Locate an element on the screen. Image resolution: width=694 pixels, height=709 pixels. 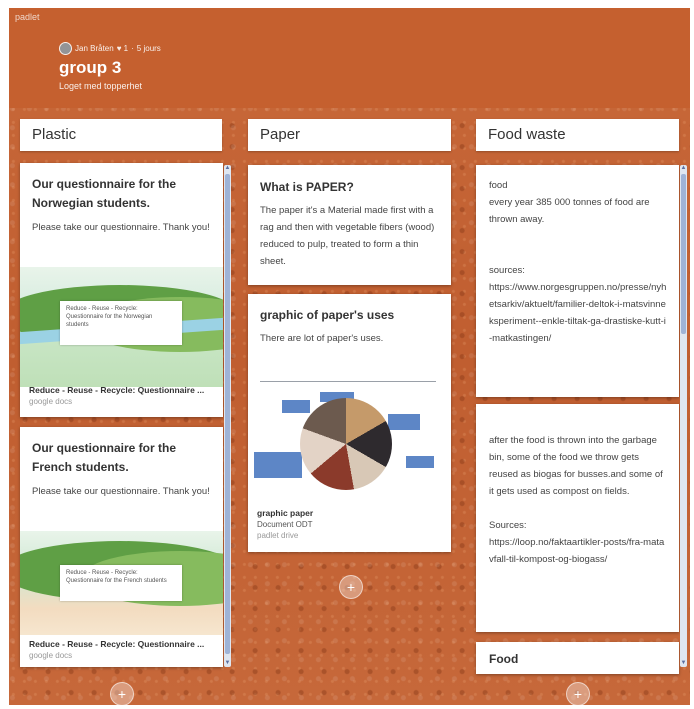
column-header-plastic: Plastic is located at coordinates (121, 135).